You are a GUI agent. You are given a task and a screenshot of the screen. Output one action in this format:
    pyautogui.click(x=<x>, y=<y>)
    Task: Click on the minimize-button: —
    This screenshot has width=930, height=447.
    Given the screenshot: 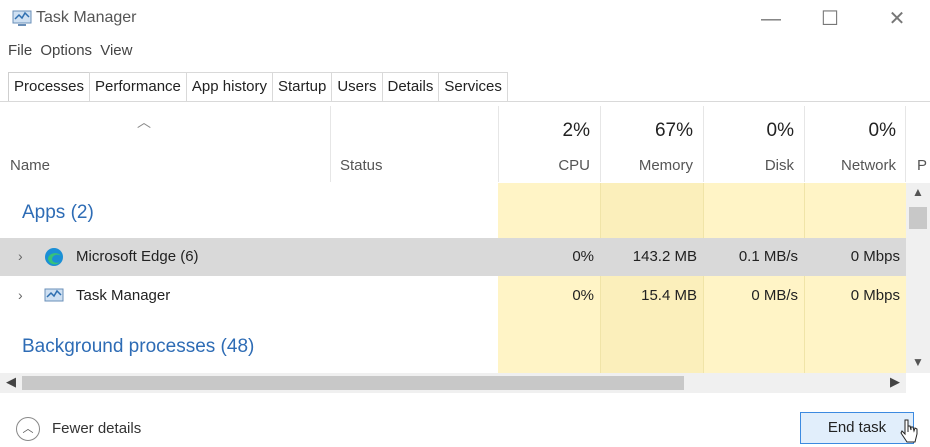 What is the action you would take?
    pyautogui.click(x=771, y=19)
    